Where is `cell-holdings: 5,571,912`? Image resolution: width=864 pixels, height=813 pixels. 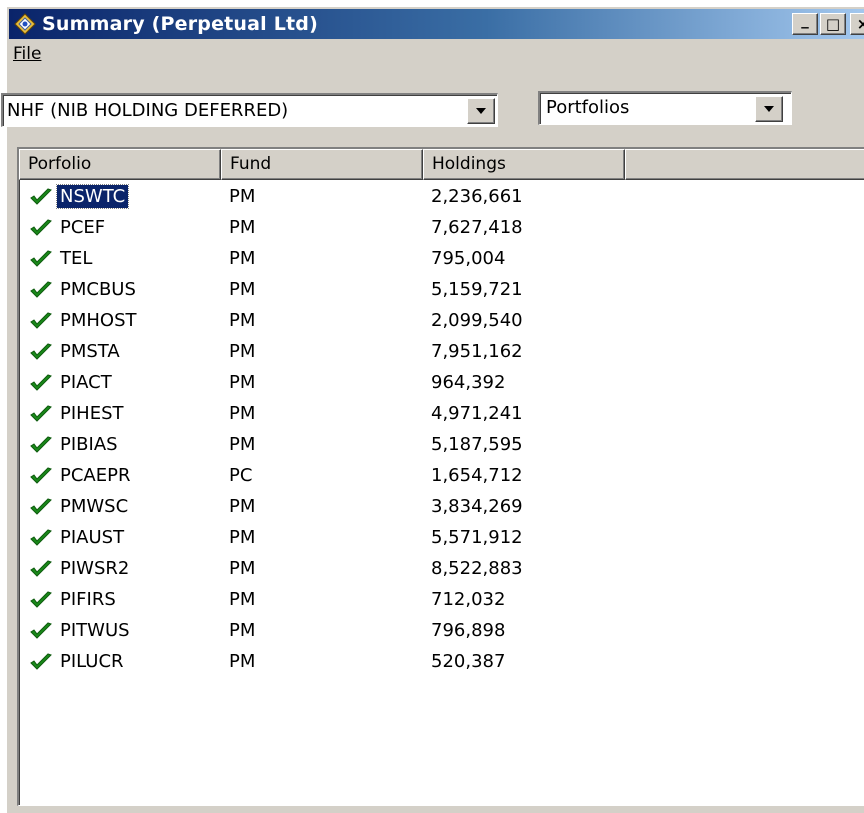 cell-holdings: 5,571,912 is located at coordinates (477, 537).